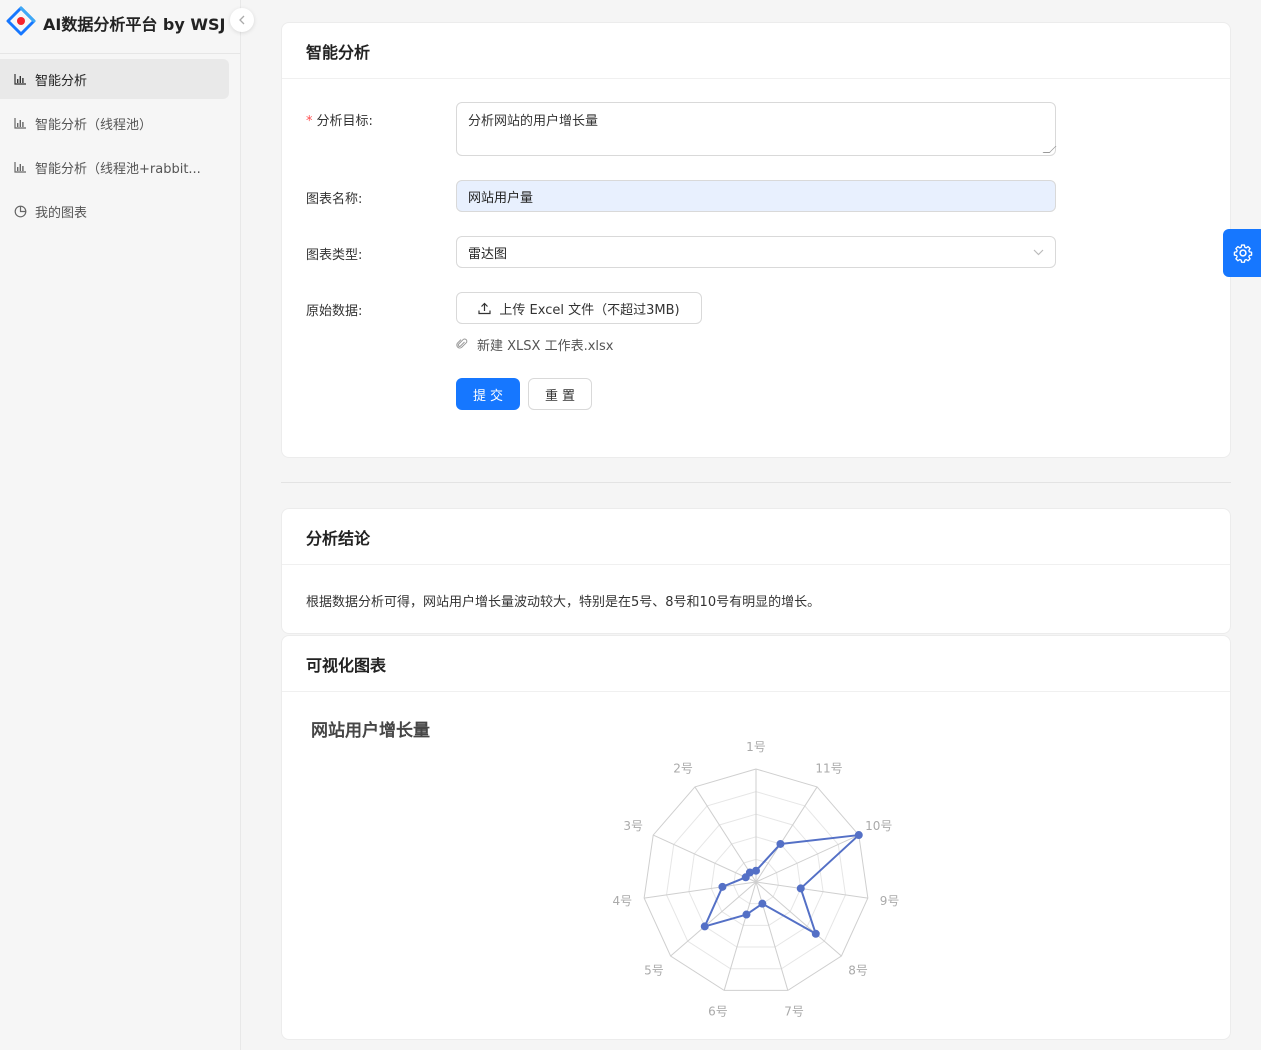 The image size is (1261, 1050). I want to click on chart-name-input: 网站用户量, so click(756, 196).